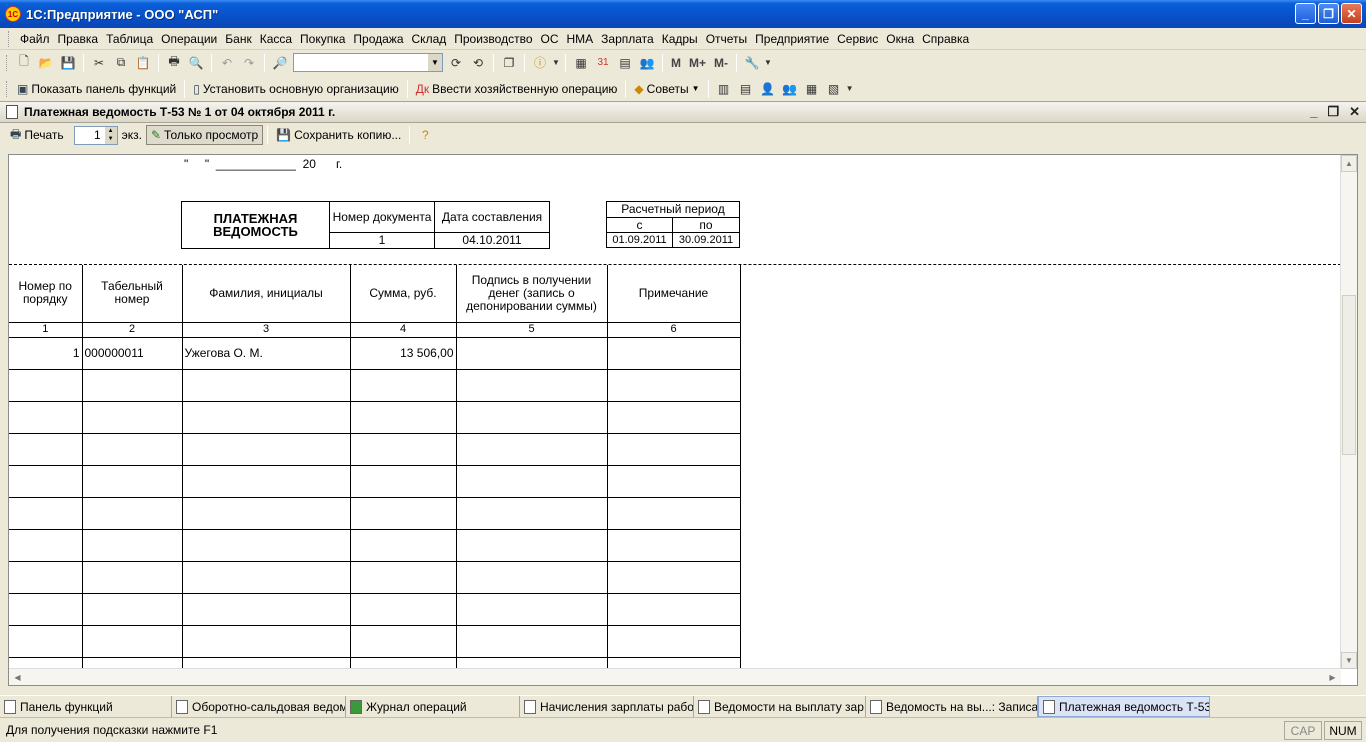  I want to click on menu-salary: Зарплата, so click(627, 39).